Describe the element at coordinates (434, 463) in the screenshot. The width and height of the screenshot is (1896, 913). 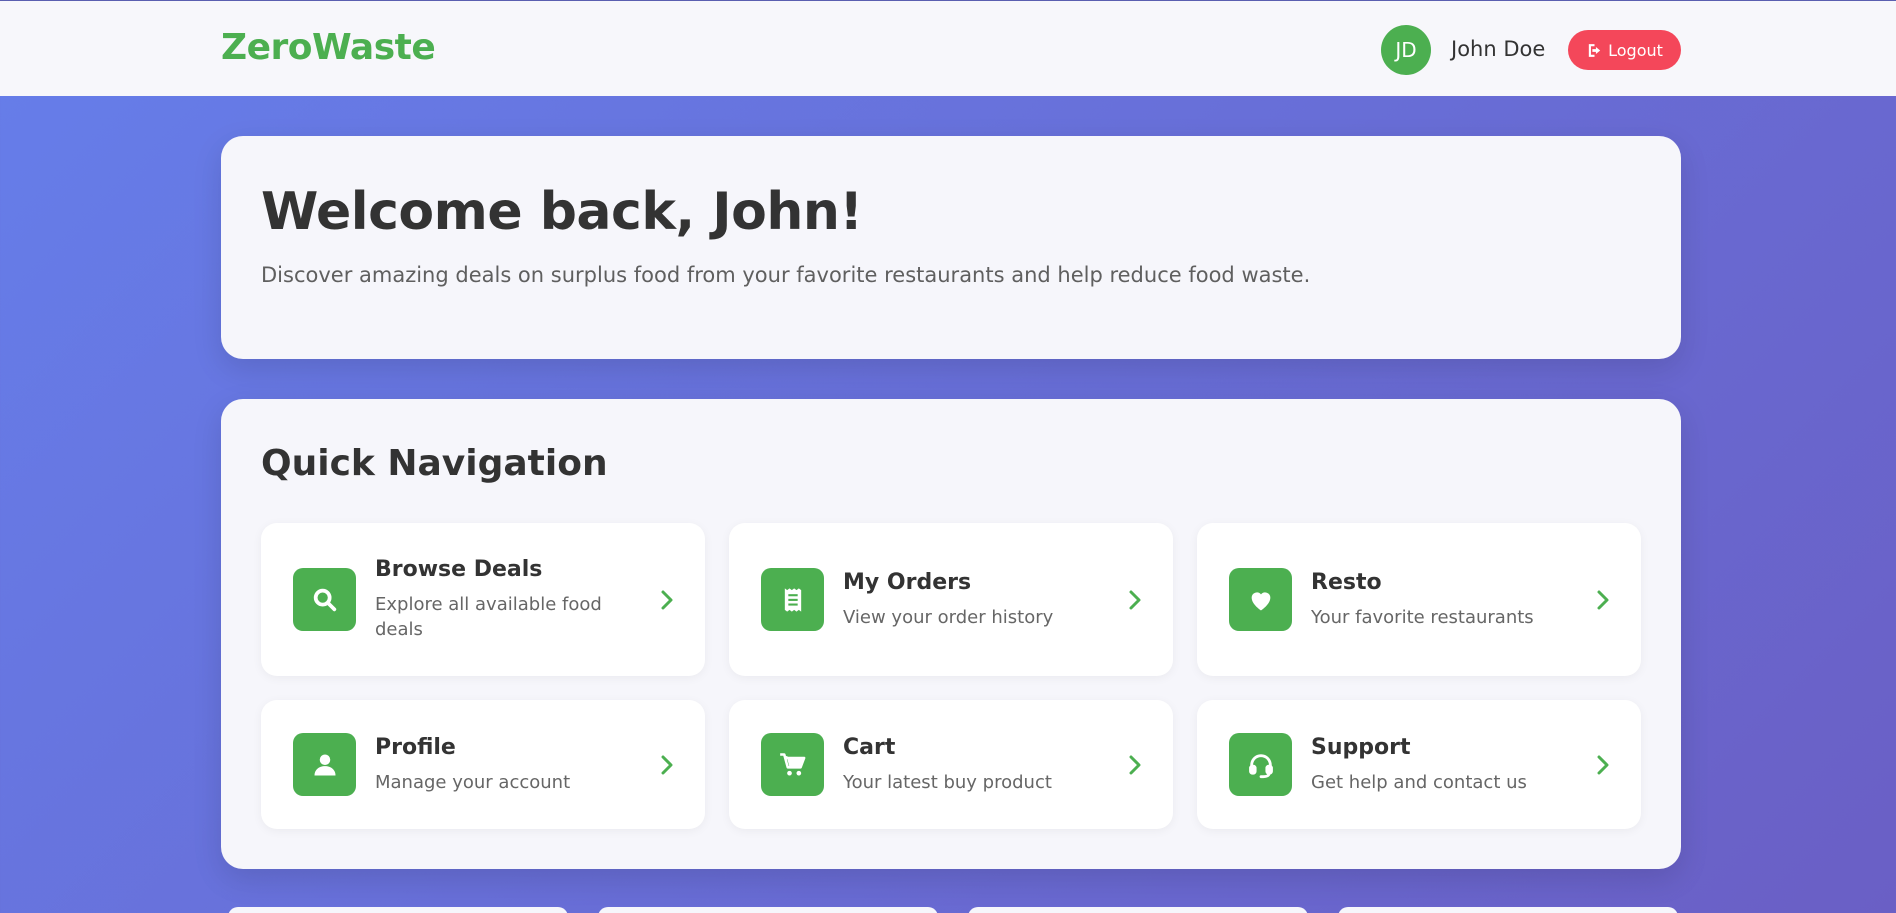
I see `section-title: Quick Navigation` at that location.